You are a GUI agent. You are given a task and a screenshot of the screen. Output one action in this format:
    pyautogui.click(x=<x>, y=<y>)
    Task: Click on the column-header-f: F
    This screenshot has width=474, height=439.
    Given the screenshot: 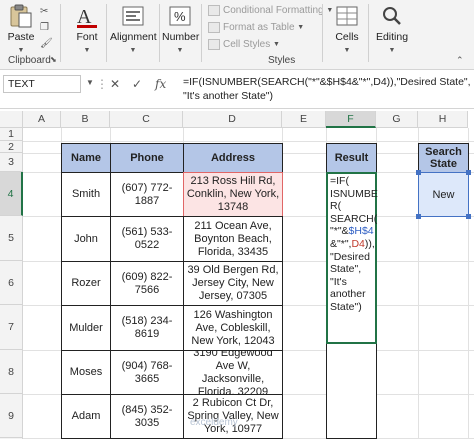 What is the action you would take?
    pyautogui.click(x=351, y=119)
    